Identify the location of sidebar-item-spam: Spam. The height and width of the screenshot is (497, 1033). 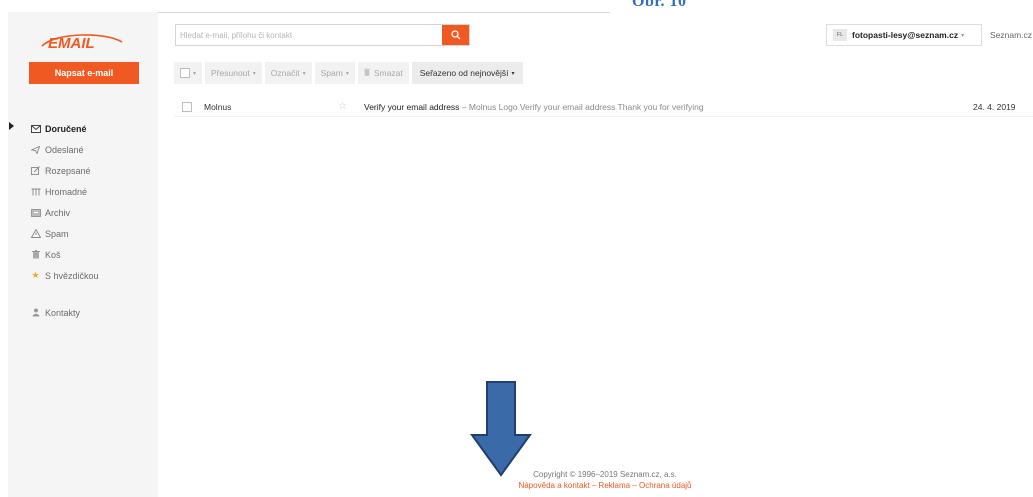
(91, 233).